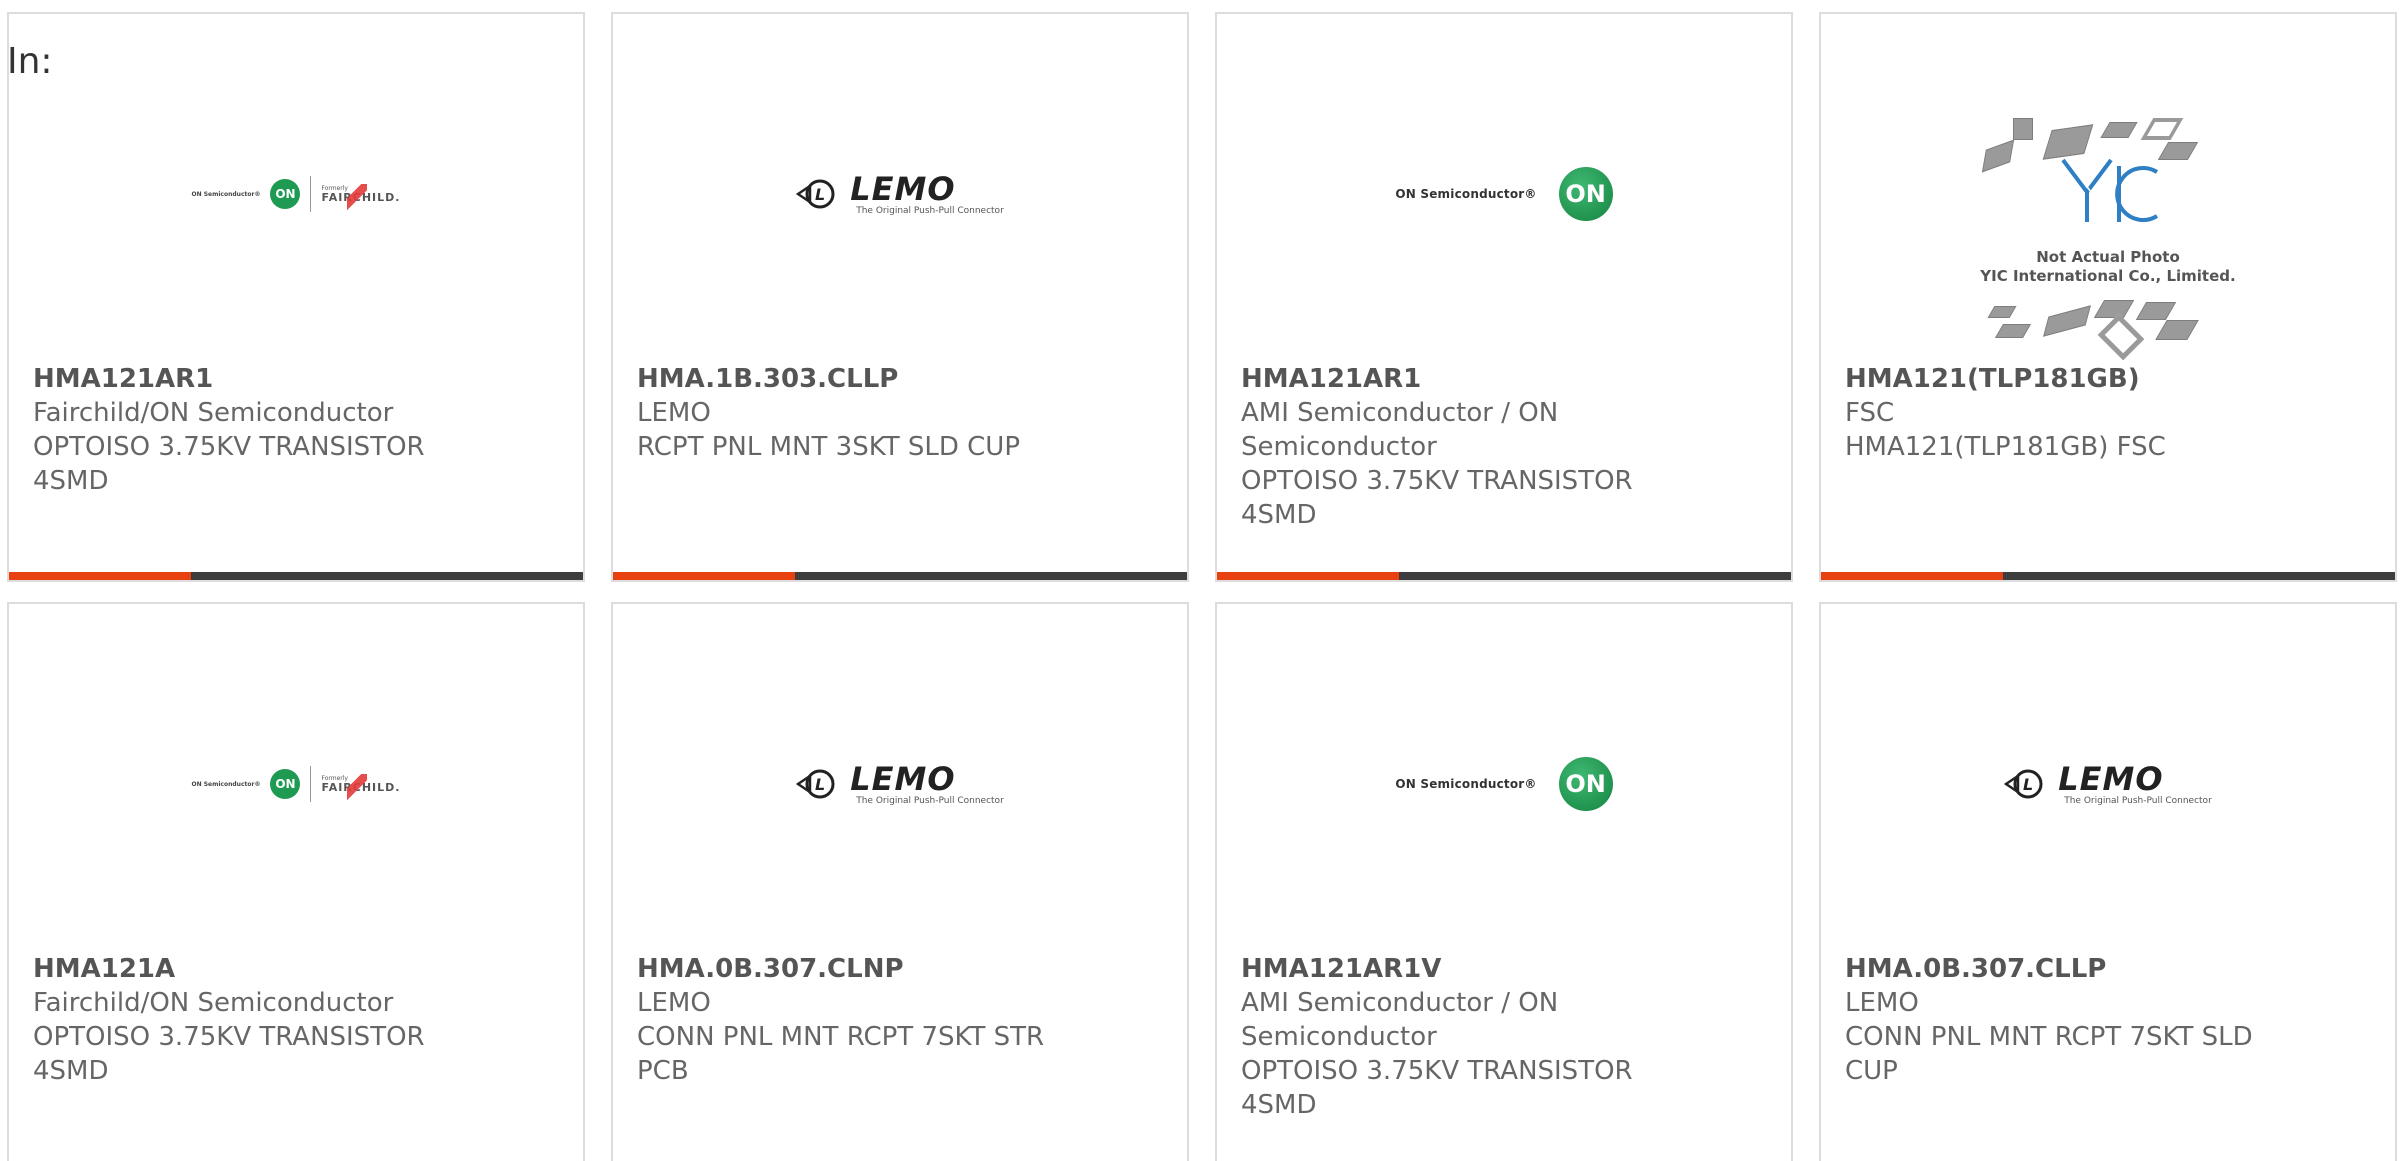  What do you see at coordinates (2065, 969) in the screenshot?
I see `part-number: HMA.0B.307.CLLP` at bounding box center [2065, 969].